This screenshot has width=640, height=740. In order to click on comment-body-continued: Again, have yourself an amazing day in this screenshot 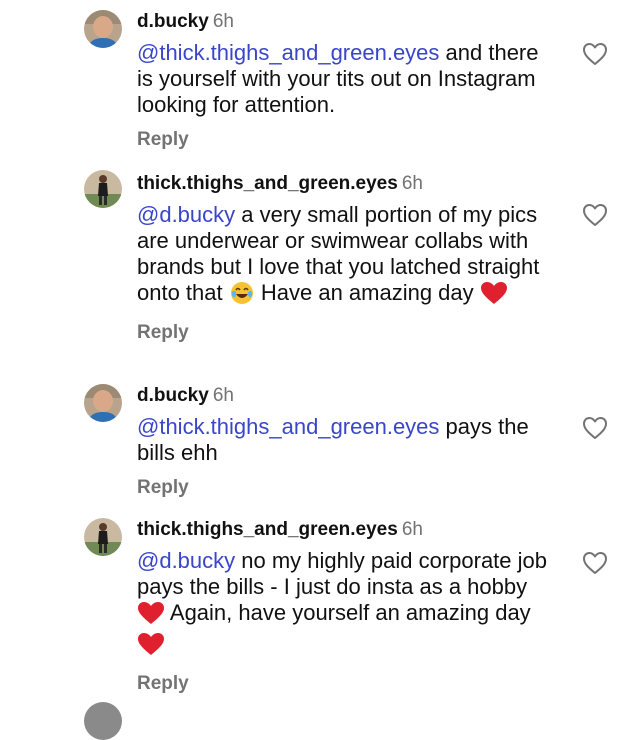, I will do `click(348, 612)`.